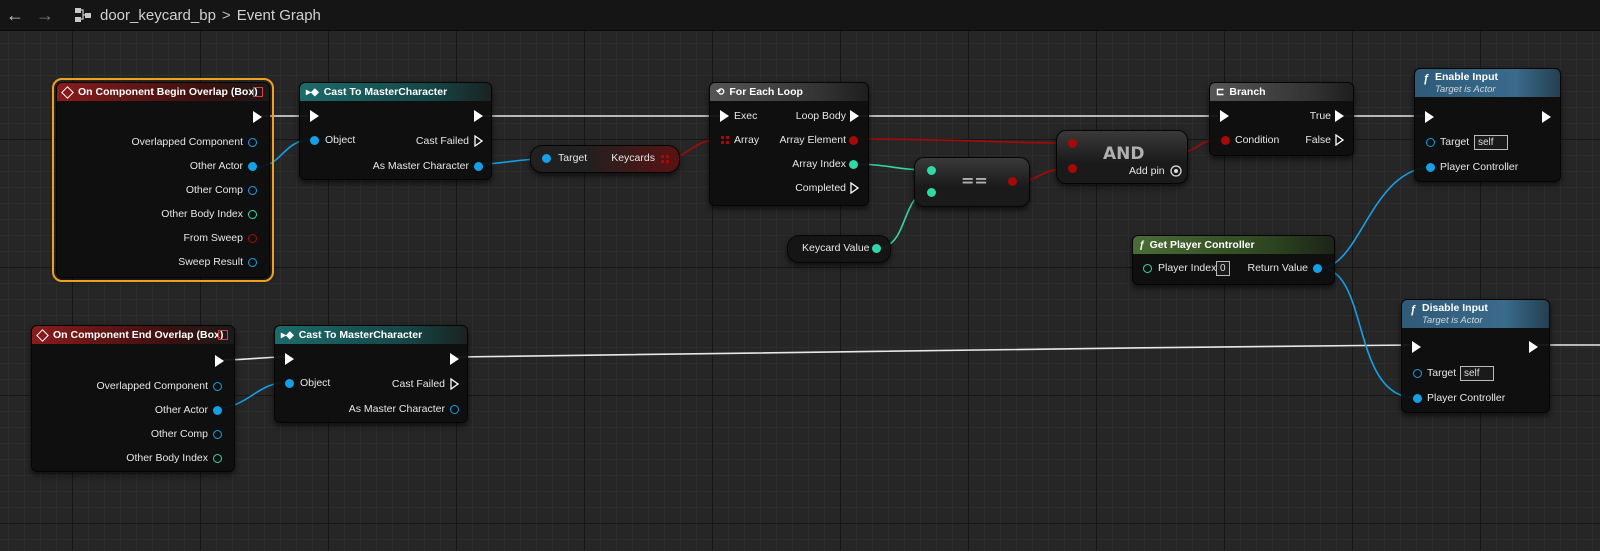  What do you see at coordinates (252, 238) in the screenshot?
I see `from-sweep-pin` at bounding box center [252, 238].